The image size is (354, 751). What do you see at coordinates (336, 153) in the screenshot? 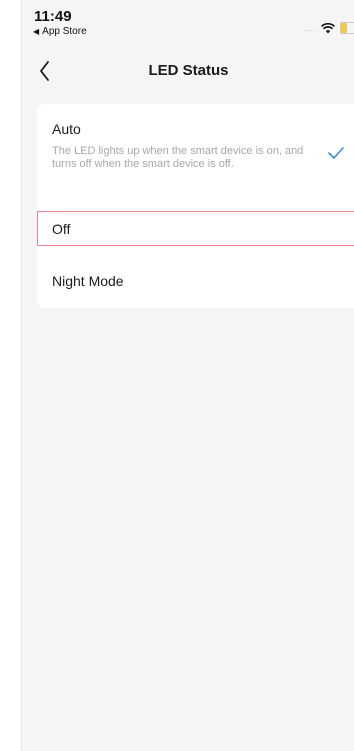
I see `checkmark-icon` at bounding box center [336, 153].